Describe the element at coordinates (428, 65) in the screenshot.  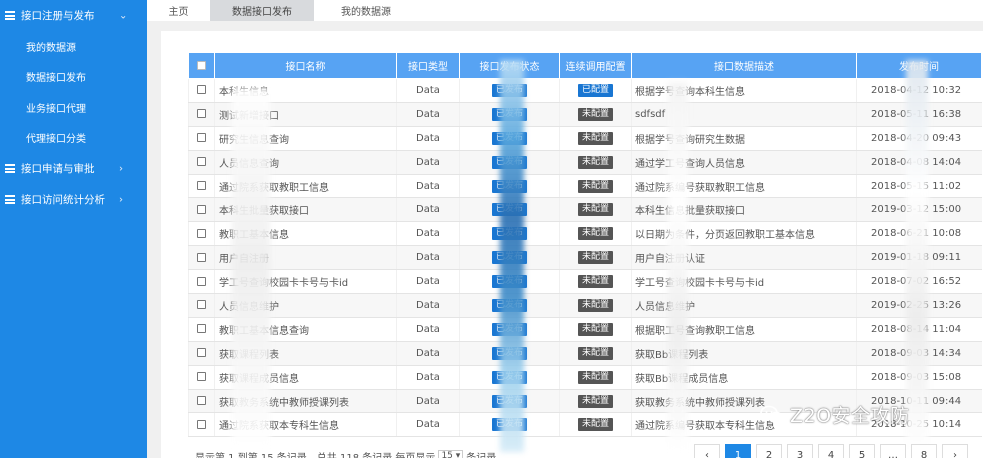
I see `col-header-type: 接口类型` at that location.